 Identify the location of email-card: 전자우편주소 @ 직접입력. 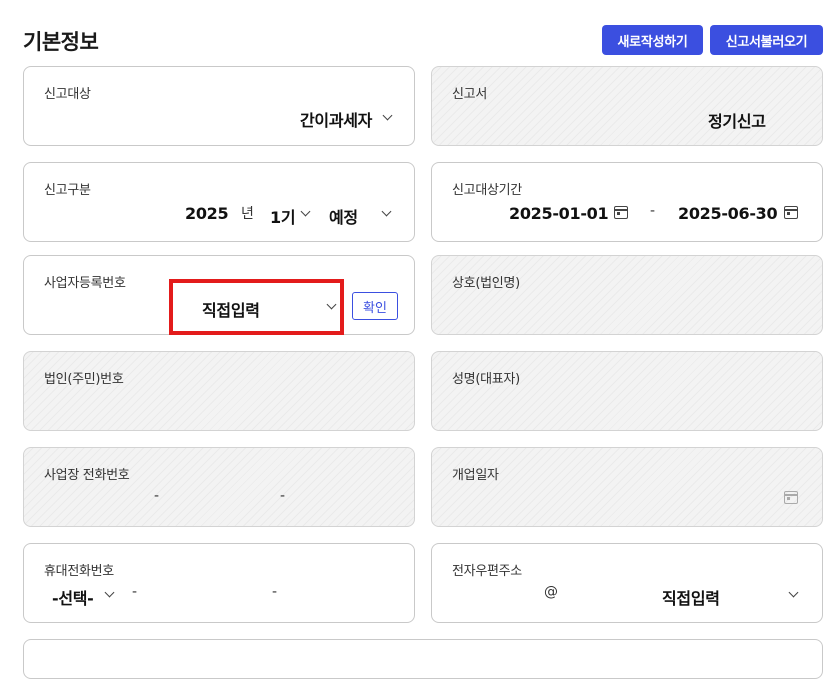
(627, 583).